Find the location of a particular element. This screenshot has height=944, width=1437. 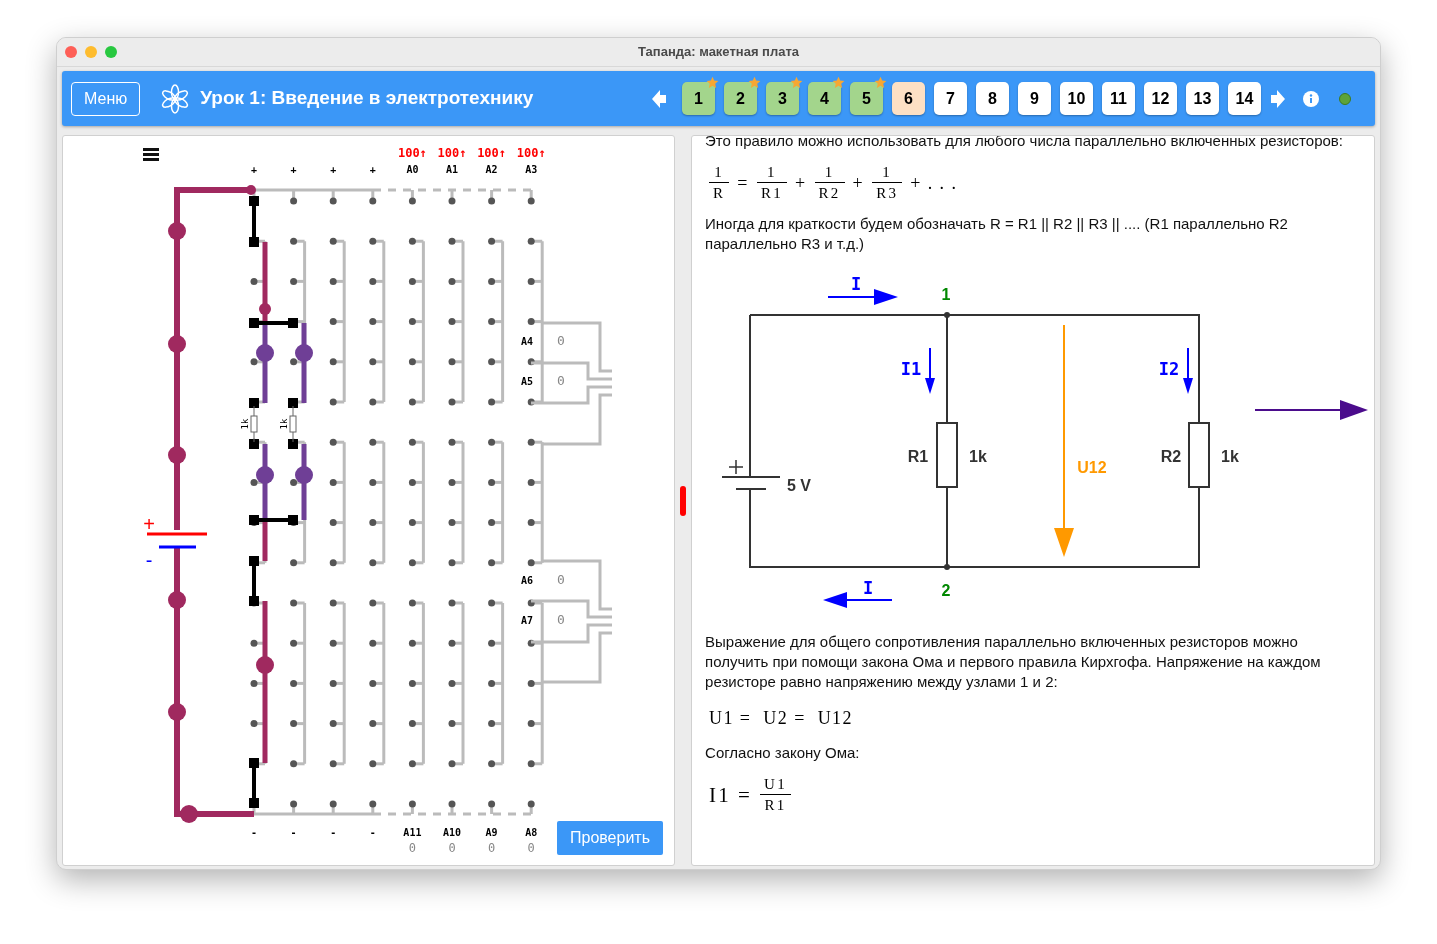

next-arrow-icon is located at coordinates (1278, 98).